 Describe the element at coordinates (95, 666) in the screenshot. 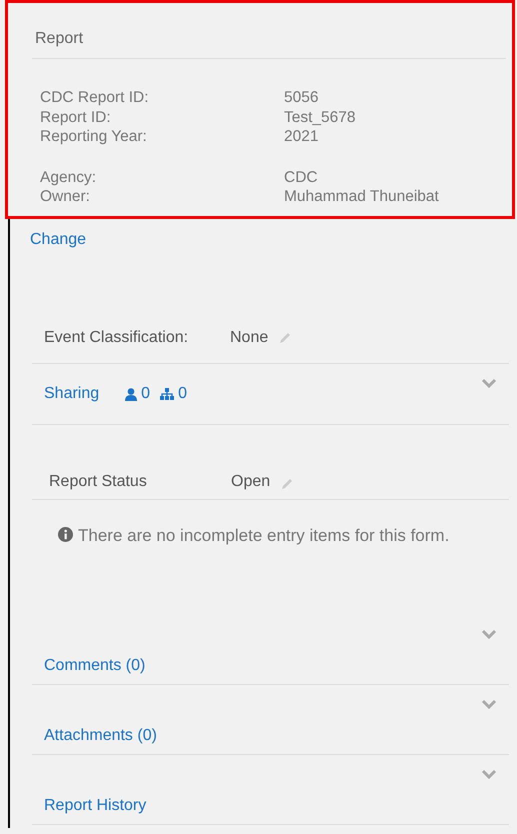

I see `section-link: Comments (0)` at that location.